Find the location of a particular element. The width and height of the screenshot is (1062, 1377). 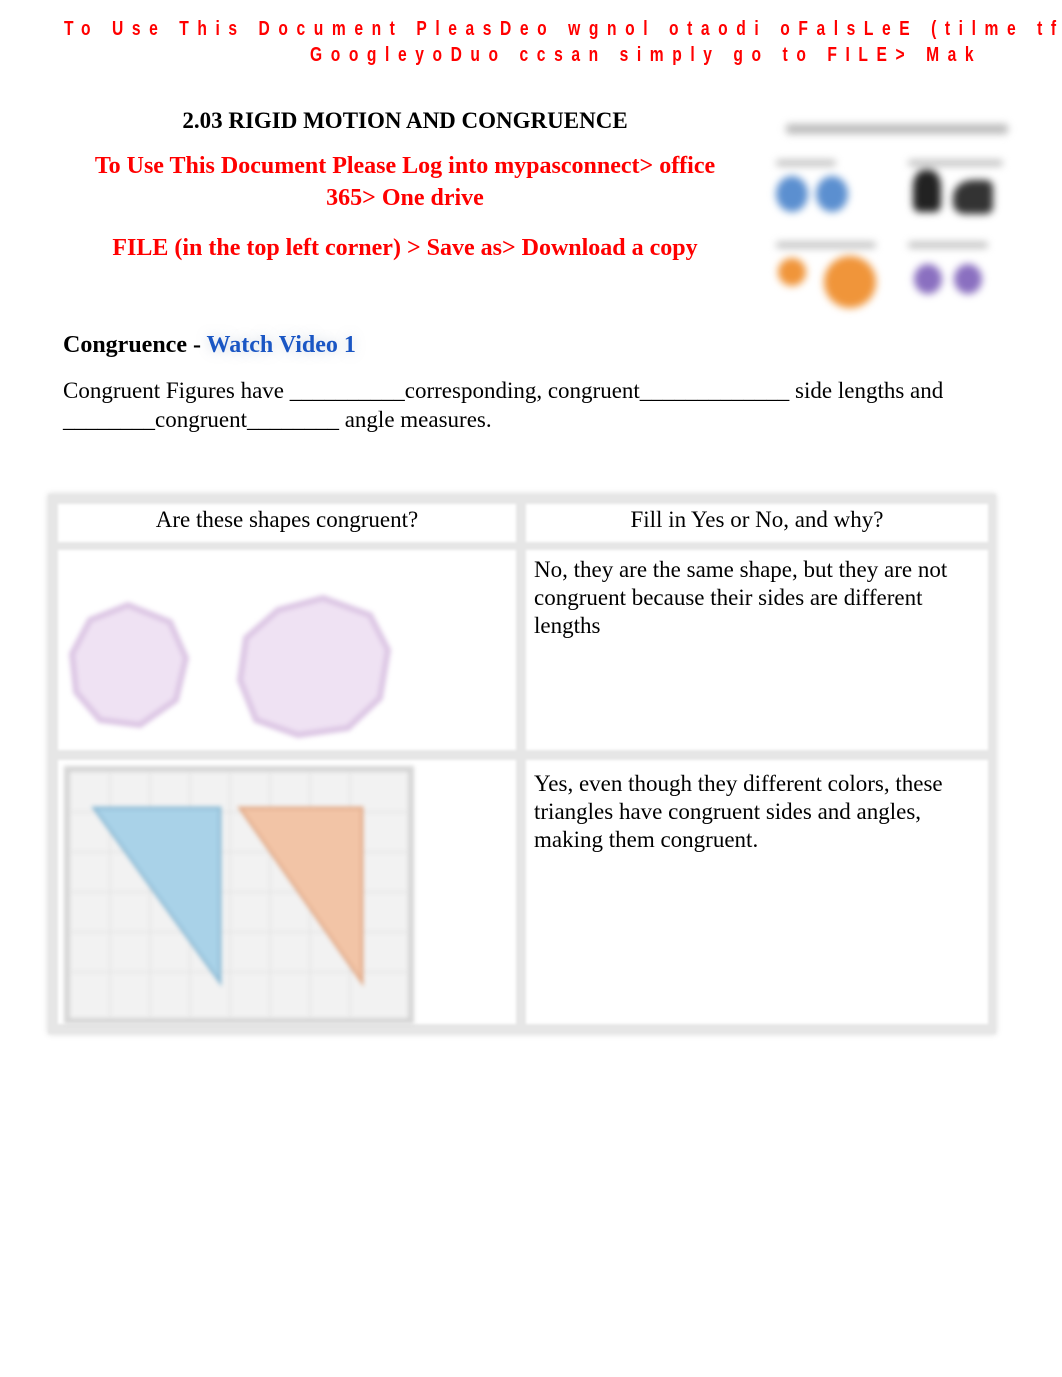

column-header-answer: Fill in Yes or No, and why? is located at coordinates (757, 519).